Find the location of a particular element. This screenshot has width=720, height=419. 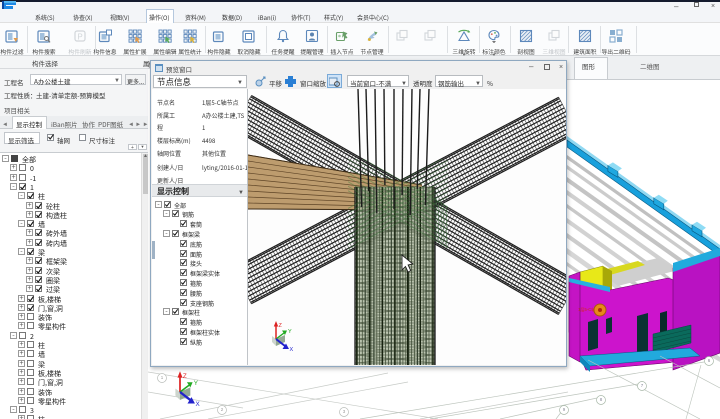

svg-text: Z is located at coordinates (185, 376).